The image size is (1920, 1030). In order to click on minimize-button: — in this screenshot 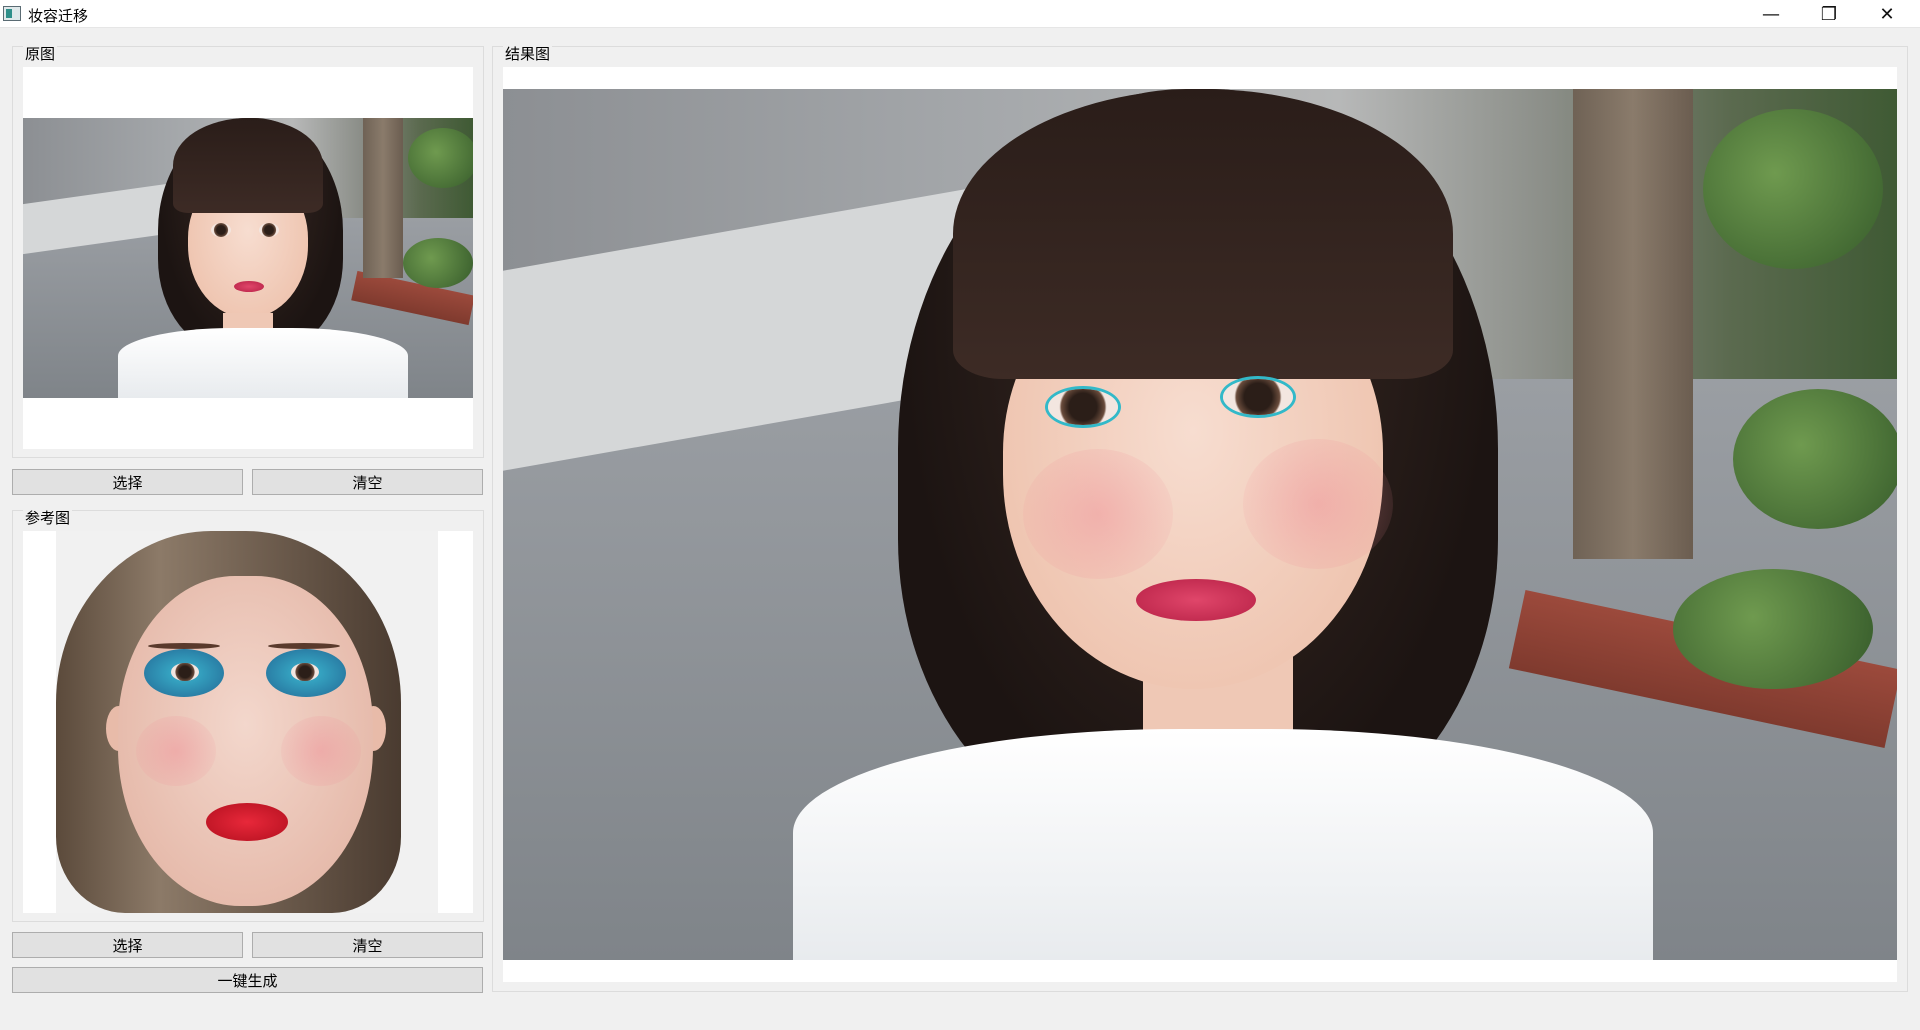, I will do `click(1771, 14)`.